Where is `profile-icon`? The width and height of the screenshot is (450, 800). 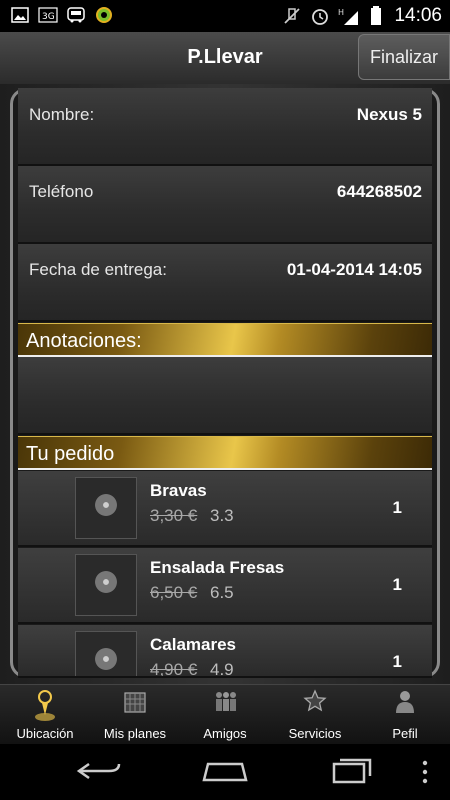 profile-icon is located at coordinates (405, 702).